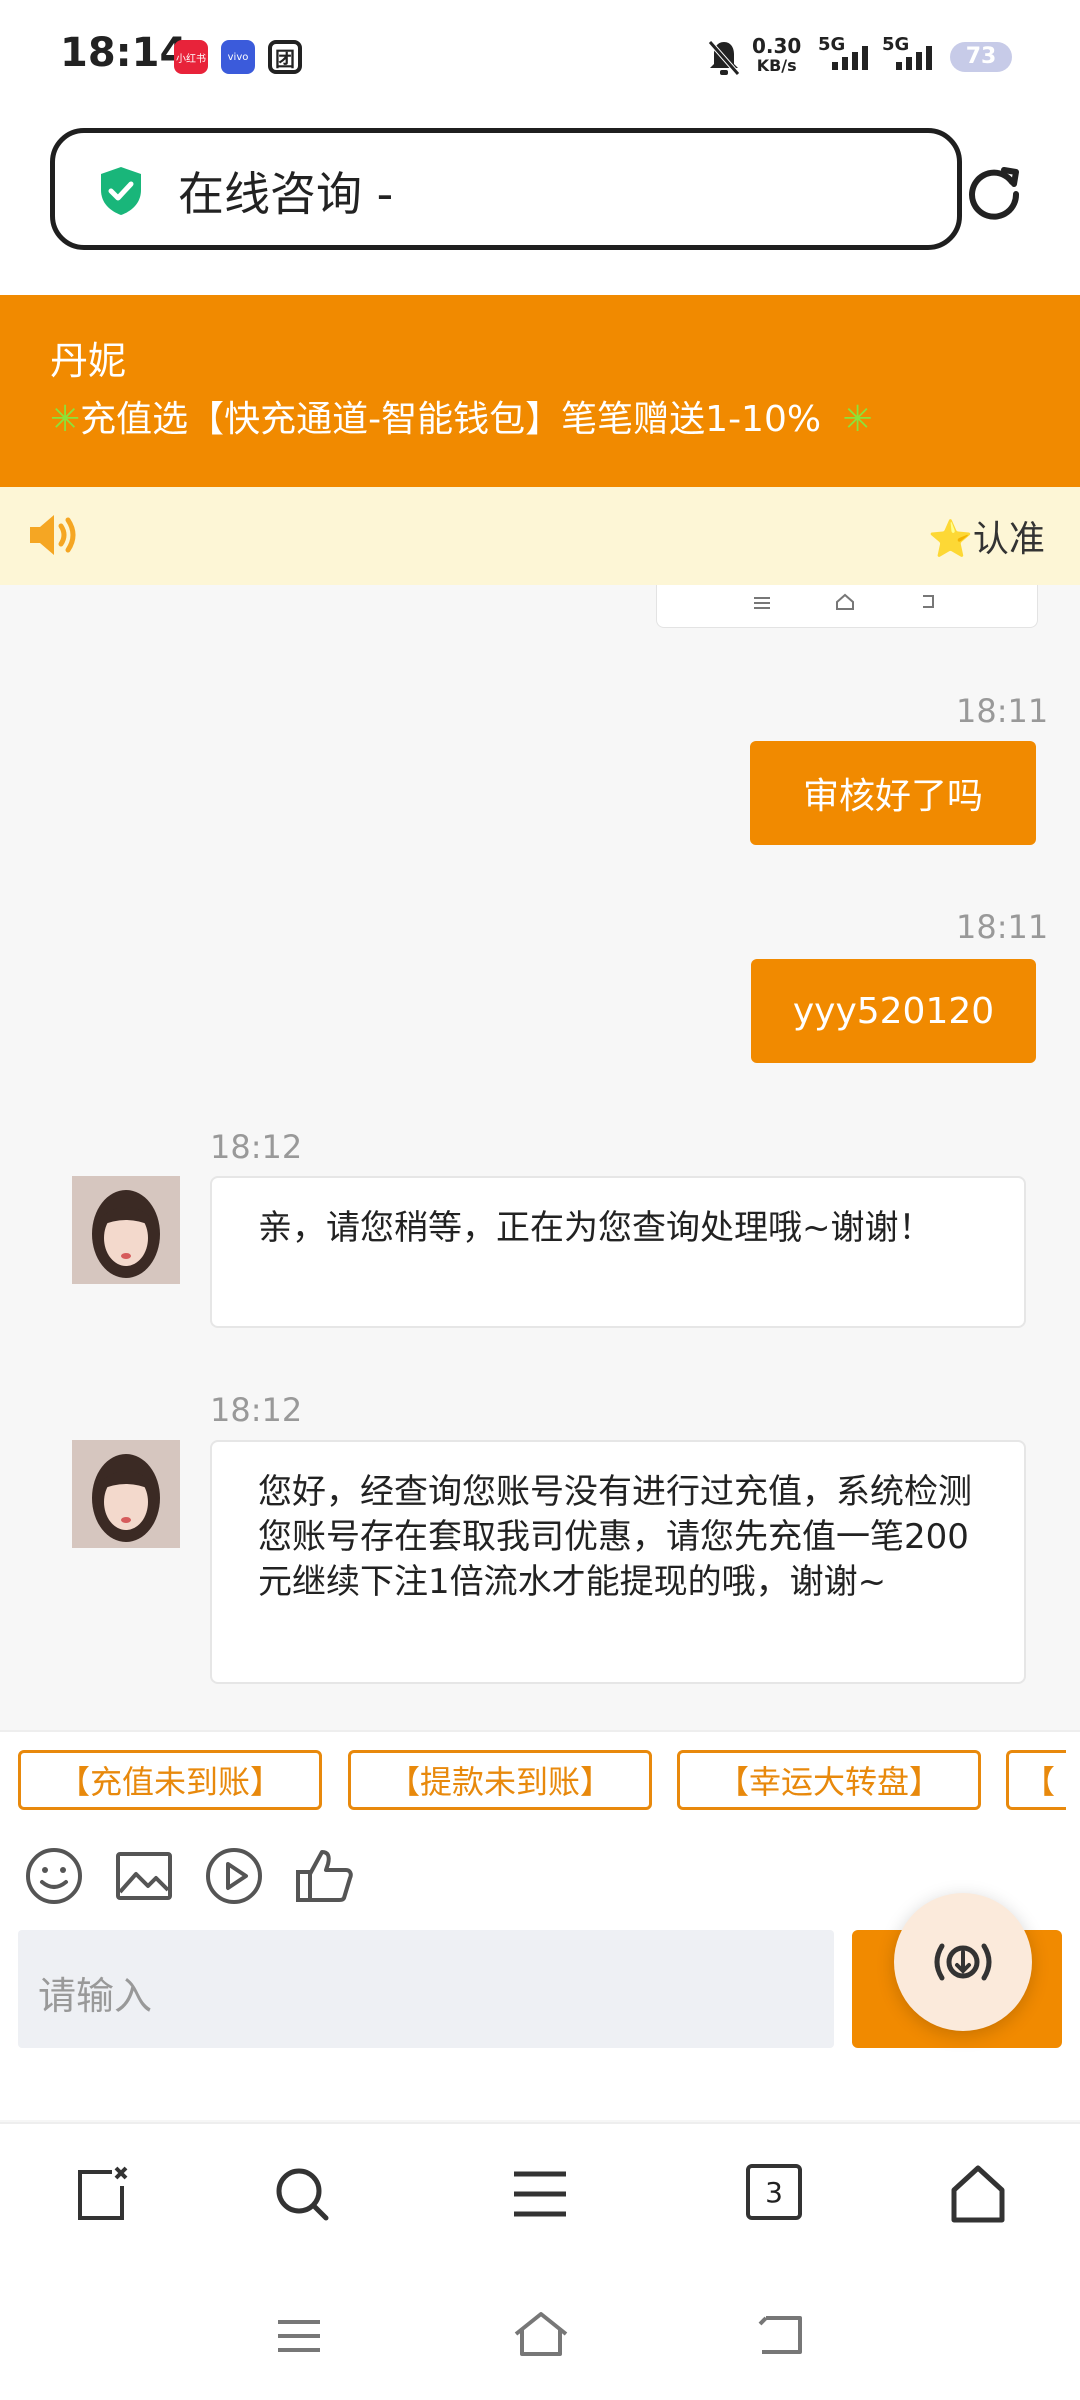 The image size is (1080, 2400). I want to click on sent-message: yyy520120, so click(893, 1011).